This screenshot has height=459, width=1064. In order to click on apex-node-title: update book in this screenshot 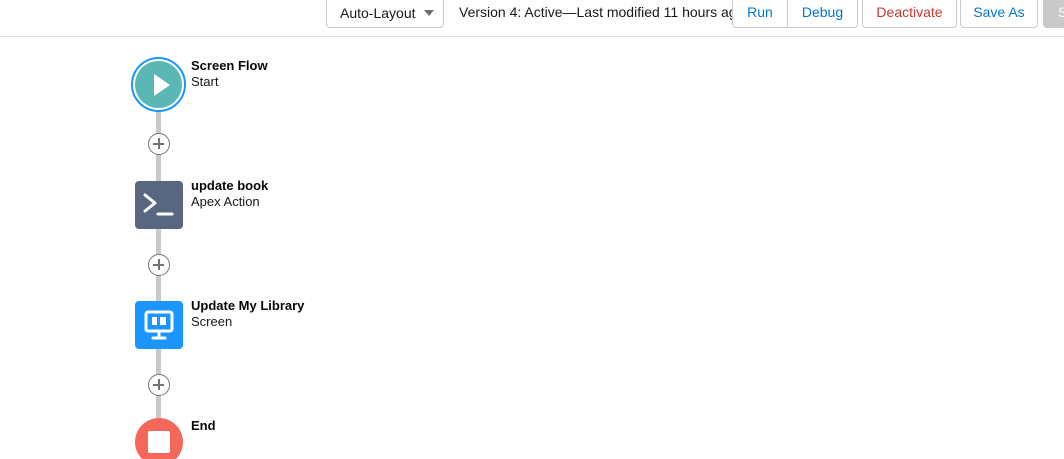, I will do `click(230, 185)`.